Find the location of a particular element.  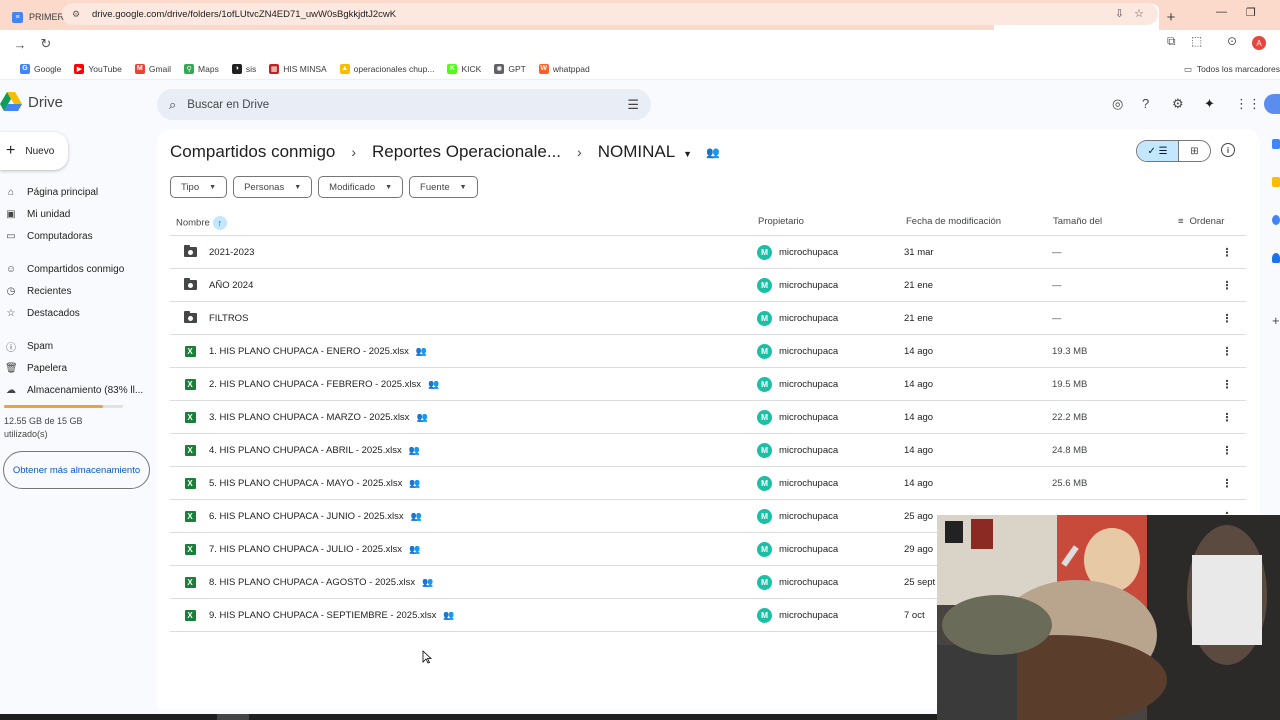

column-name-header: Nombre ↑ is located at coordinates (201, 223).